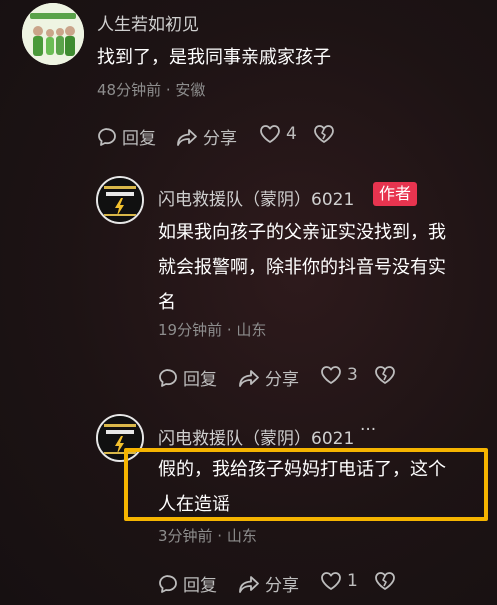 Image resolution: width=497 pixels, height=605 pixels. Describe the element at coordinates (167, 302) in the screenshot. I see `comment-text-line: 名` at that location.